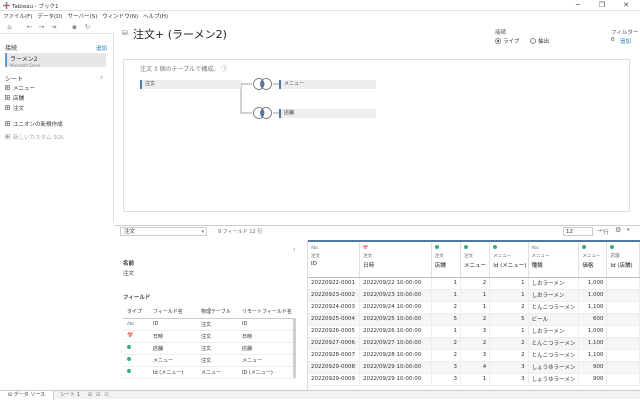  What do you see at coordinates (83, 16) in the screenshot?
I see `menu-server: サーバー(S)` at bounding box center [83, 16].